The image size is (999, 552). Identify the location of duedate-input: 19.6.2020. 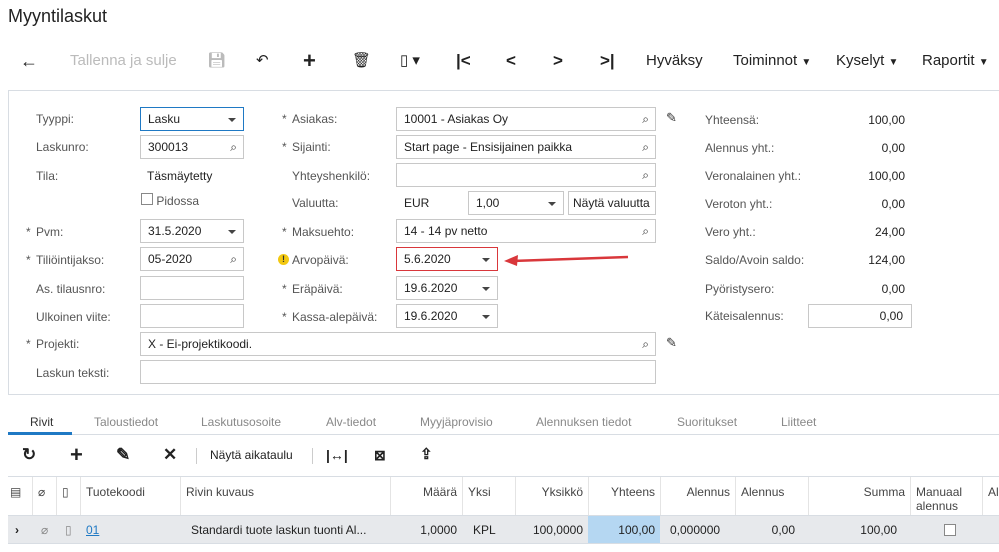
(447, 288).